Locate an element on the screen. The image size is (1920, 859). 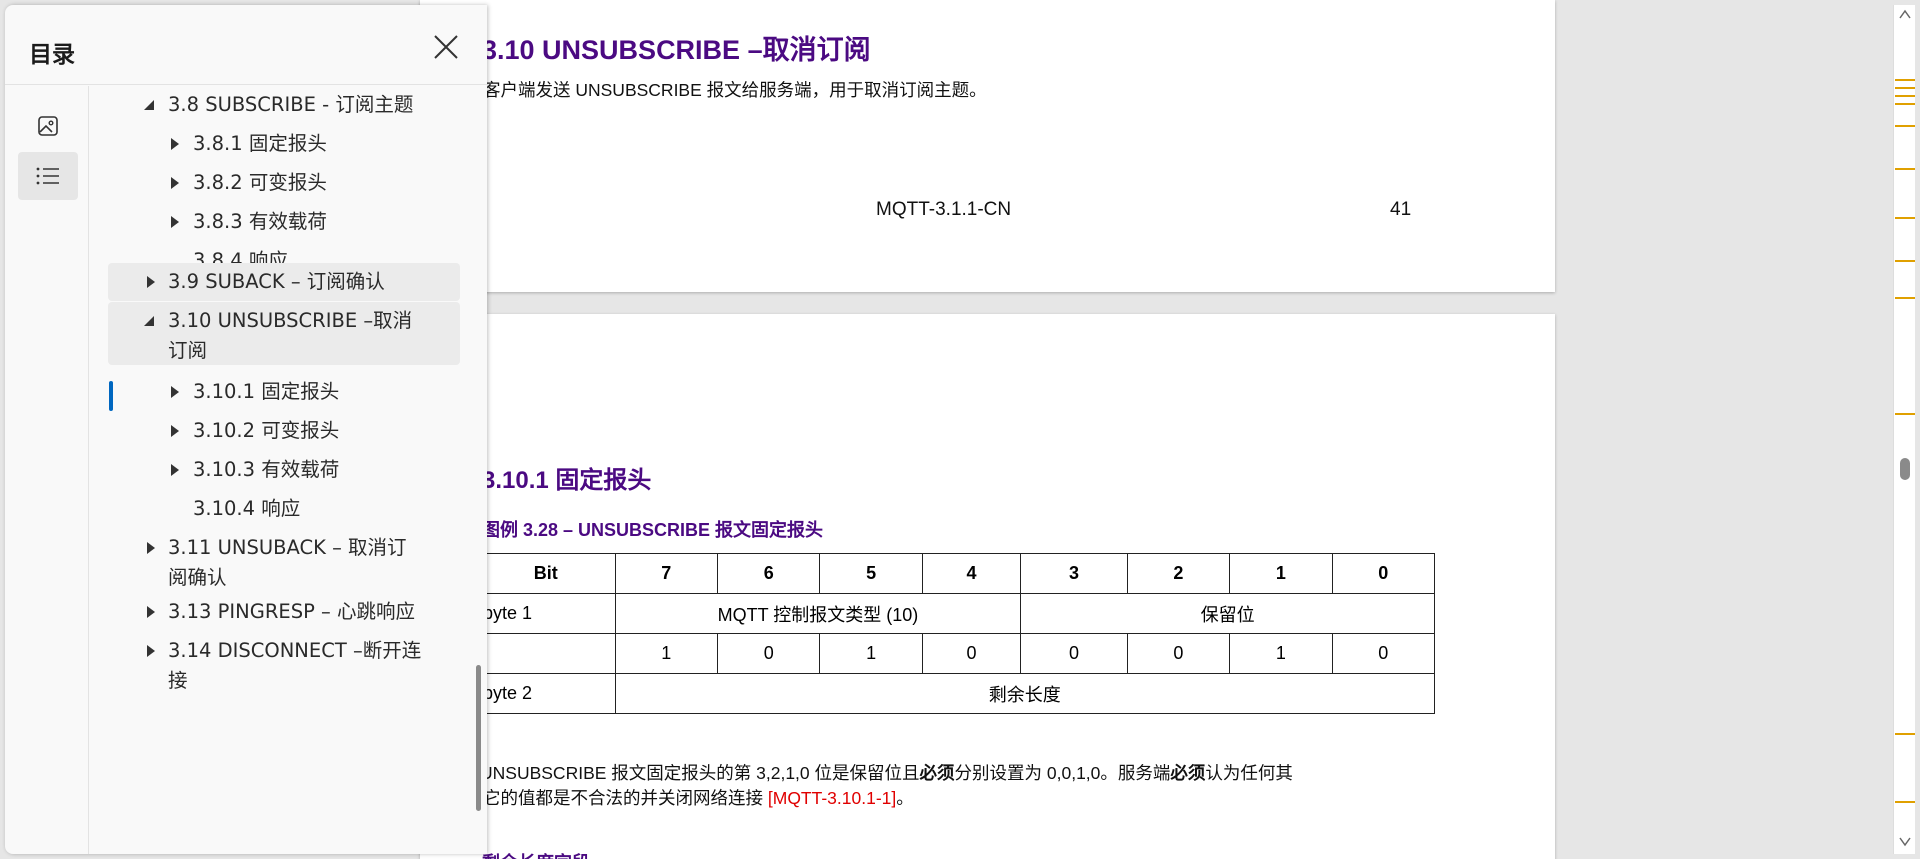
toc-item-3-8: 3.8 SUBSCRIBE - 订阅主题 is located at coordinates (284, 109).